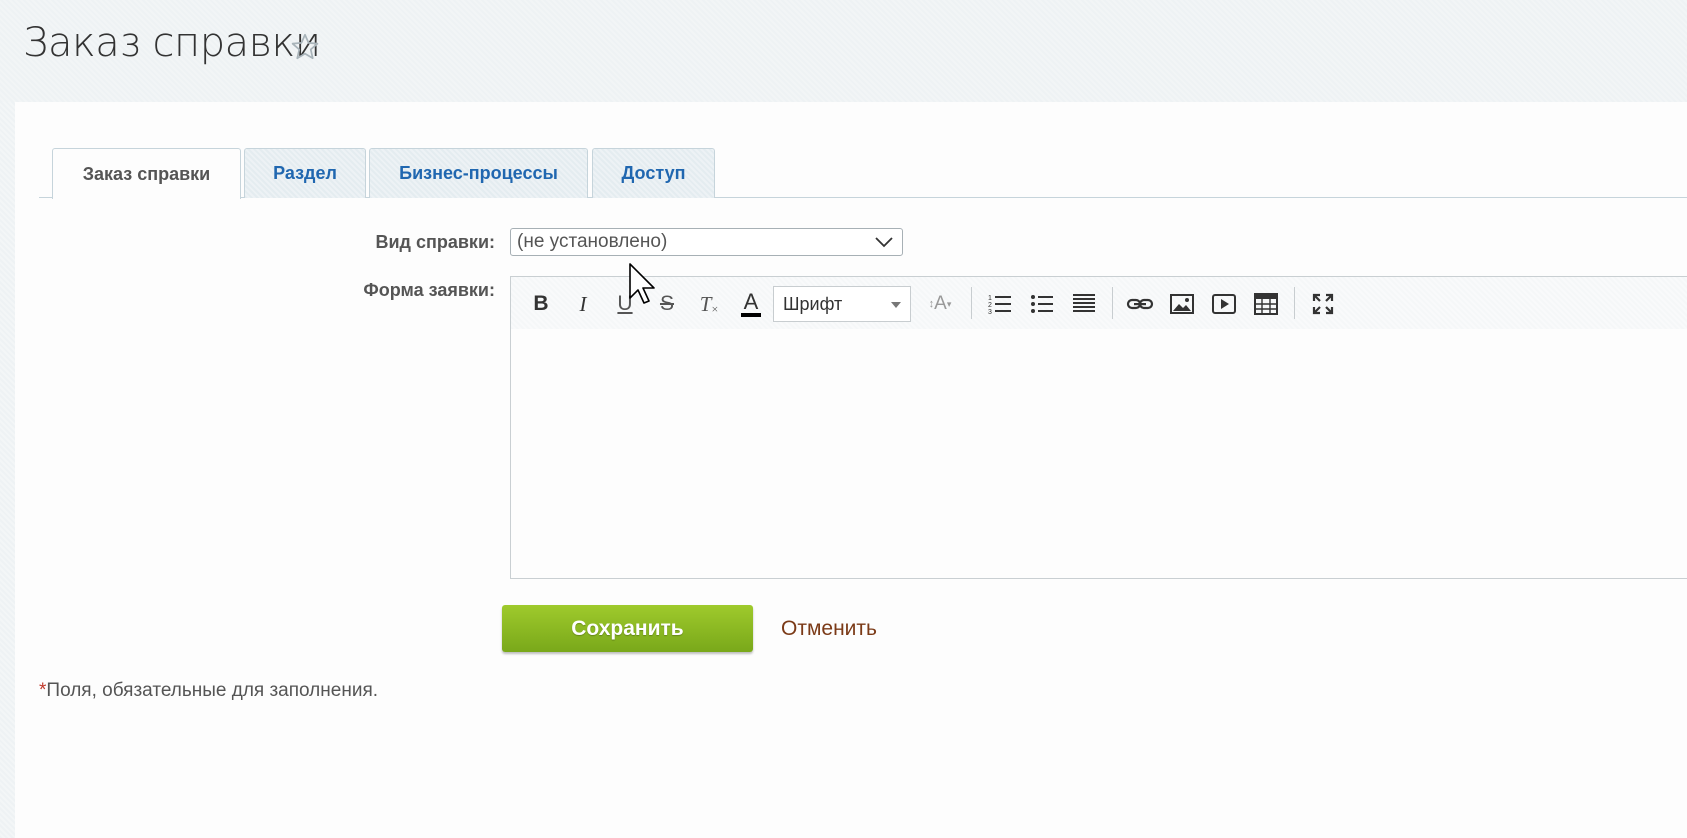  I want to click on bullet-list-button, so click(1042, 304).